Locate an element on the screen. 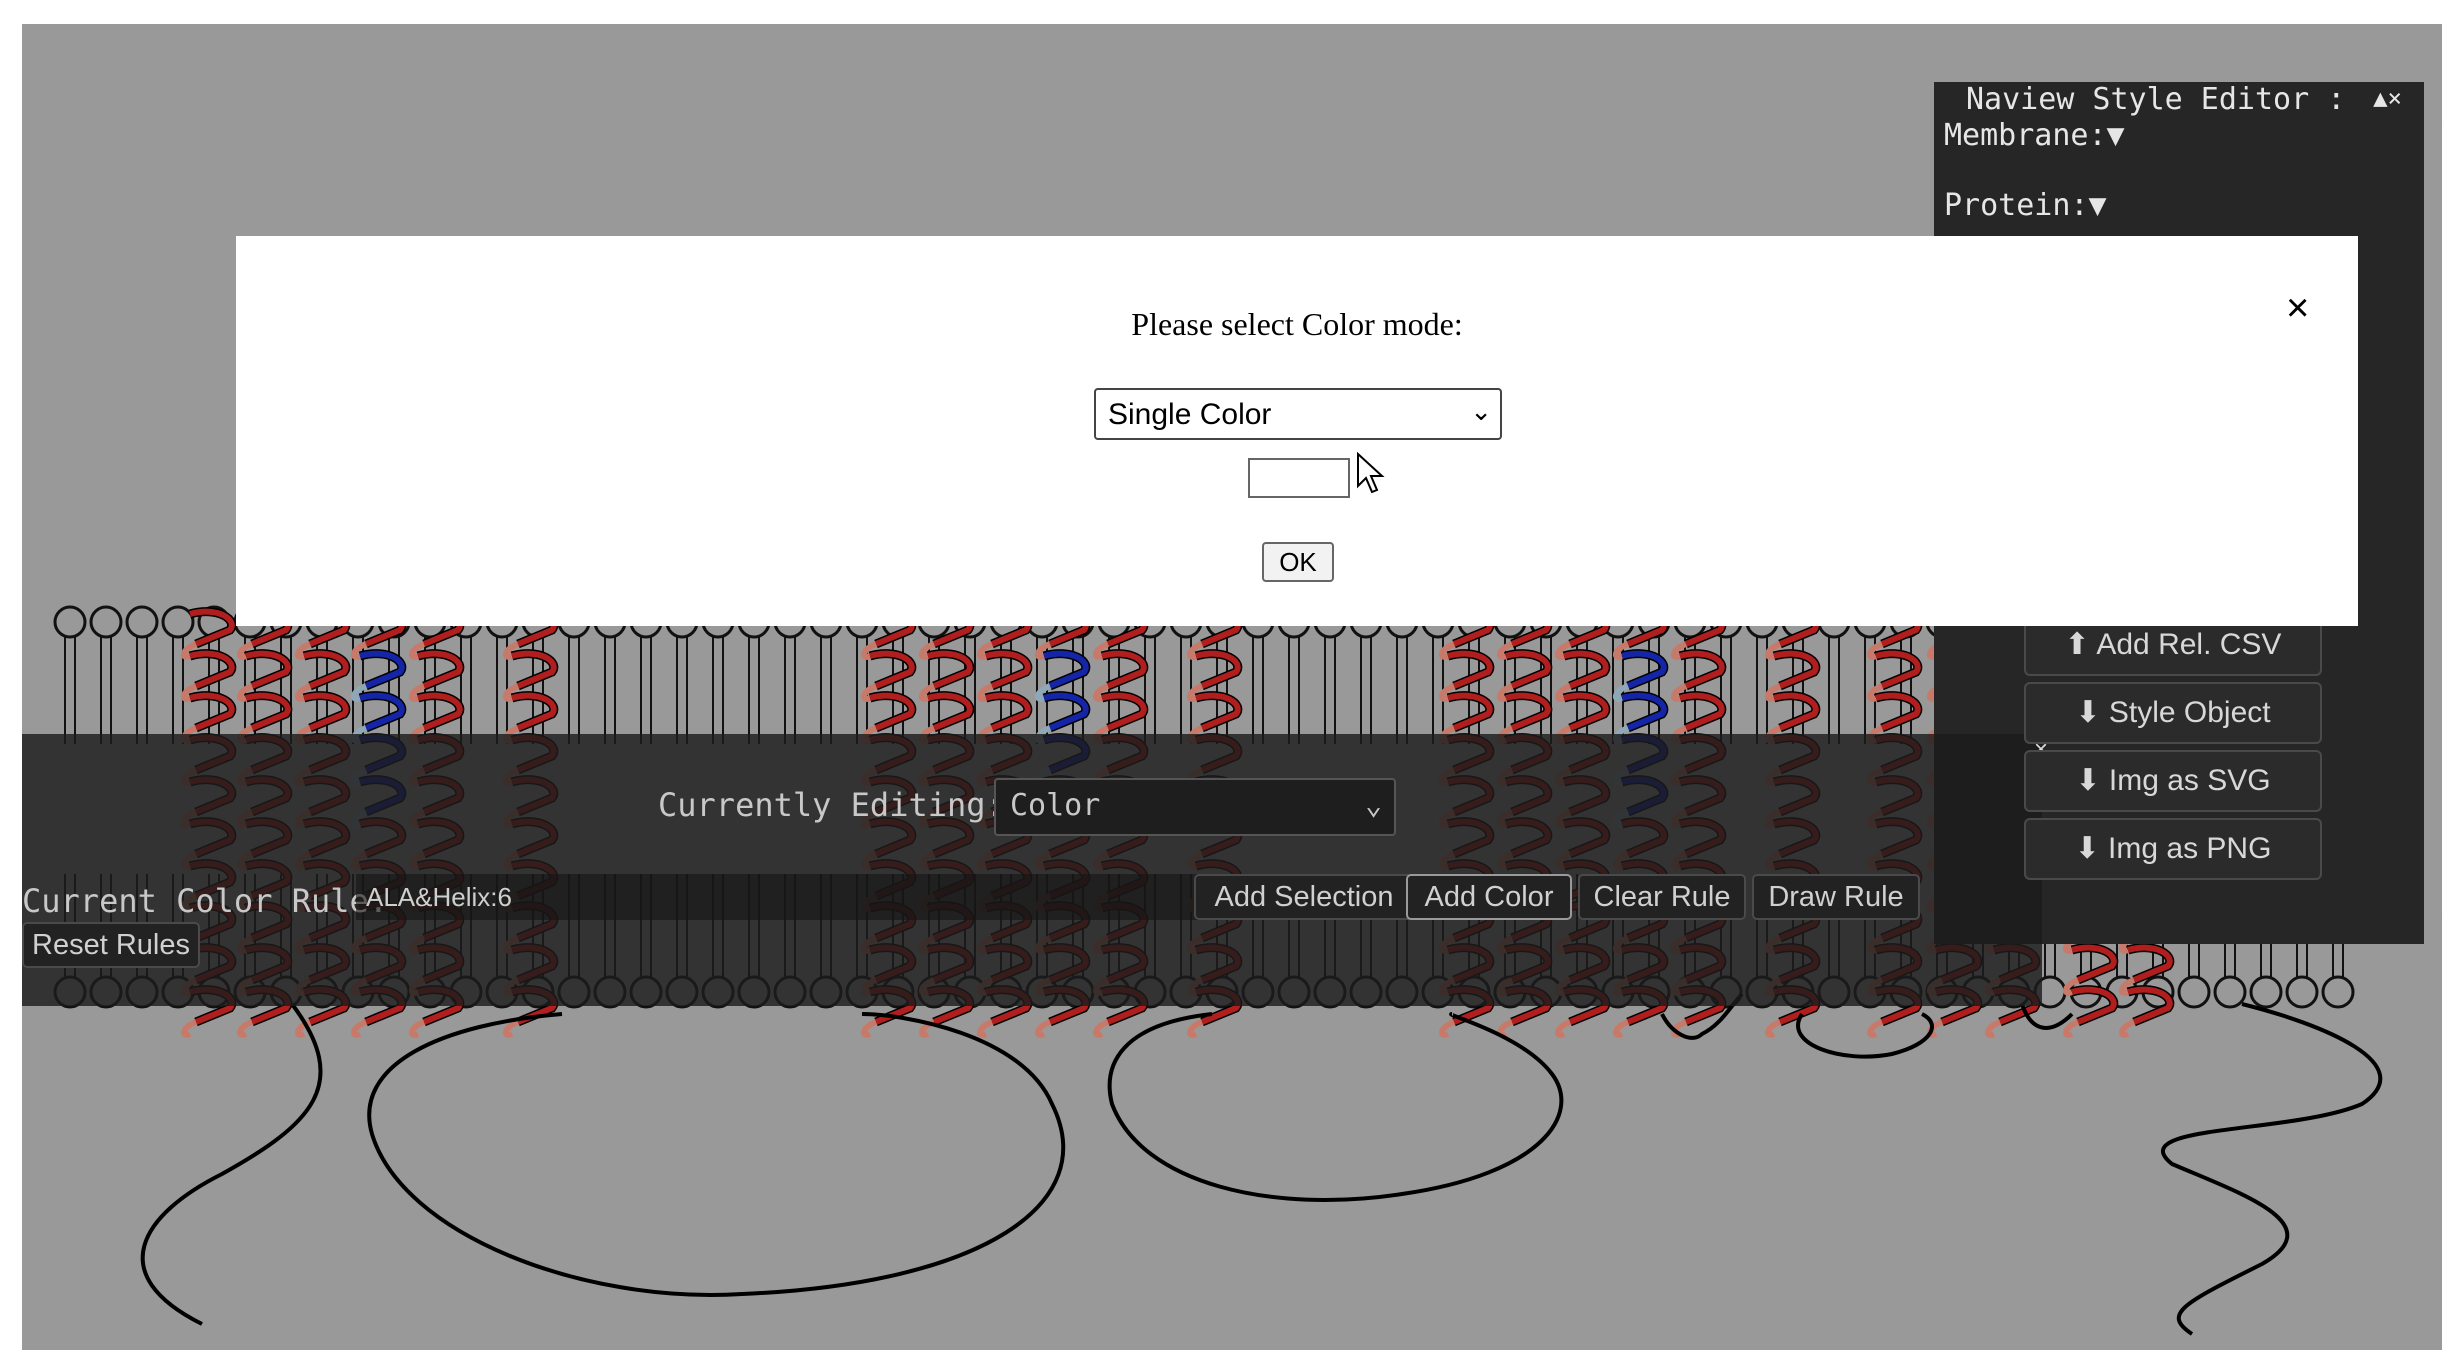 The image size is (2462, 1364). clear-rule-button: Clear Rule is located at coordinates (1662, 897).